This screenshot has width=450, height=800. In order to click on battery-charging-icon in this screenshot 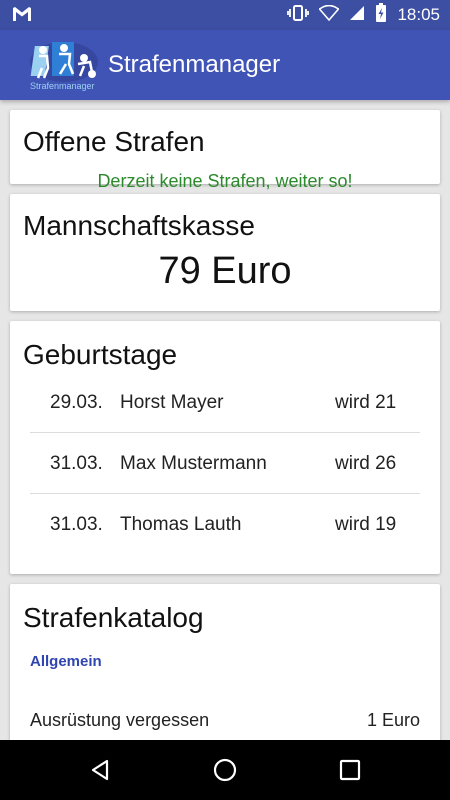, I will do `click(381, 15)`.